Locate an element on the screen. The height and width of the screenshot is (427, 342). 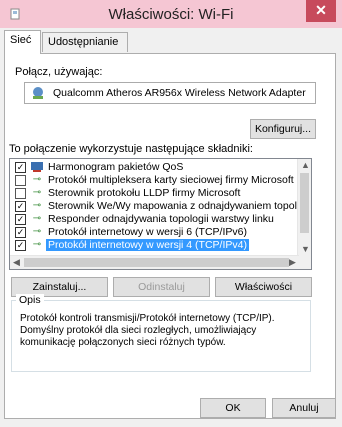
list-item: ✓ Harmonogram pakietów QoS is located at coordinates (154, 167).